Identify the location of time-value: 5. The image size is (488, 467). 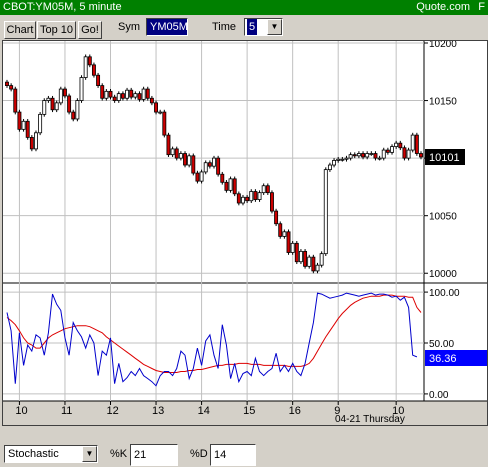
(252, 27).